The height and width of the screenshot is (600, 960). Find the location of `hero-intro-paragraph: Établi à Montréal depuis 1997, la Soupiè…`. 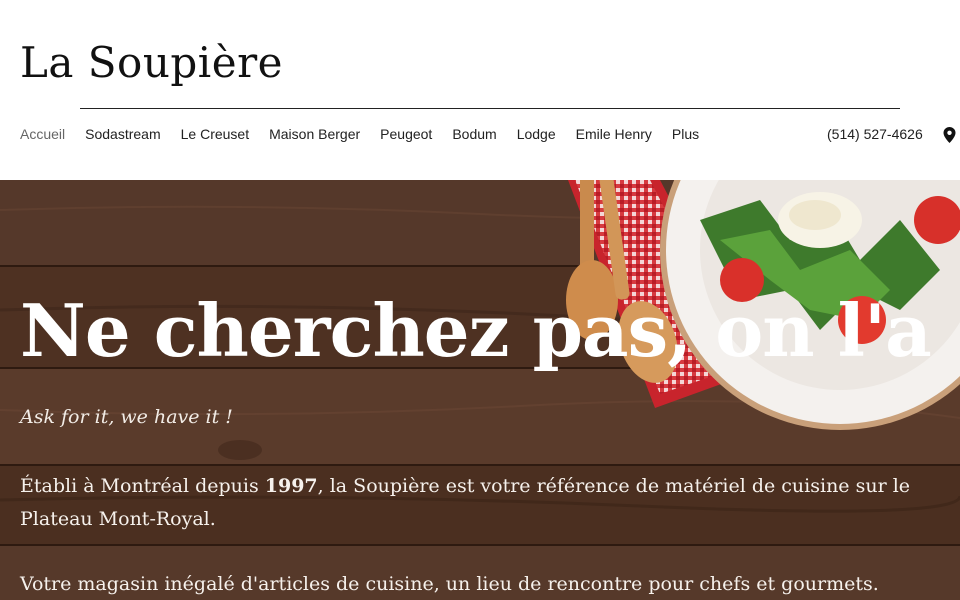

hero-intro-paragraph: Établi à Montréal depuis 1997, la Soupiè… is located at coordinates (470, 503).